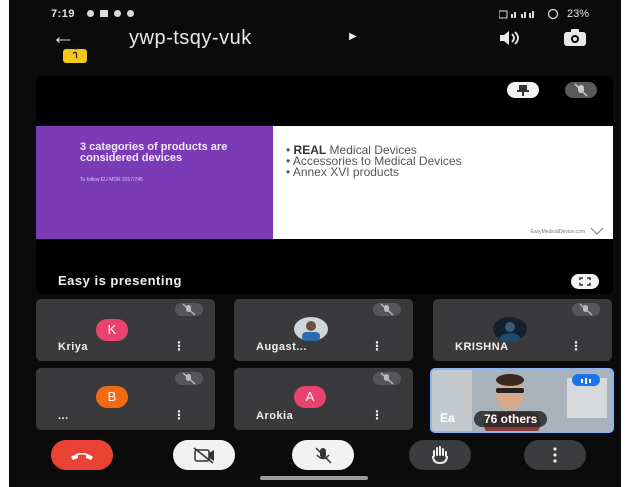 Image resolution: width=630 pixels, height=487 pixels. I want to click on mic-toggle-button, so click(323, 455).